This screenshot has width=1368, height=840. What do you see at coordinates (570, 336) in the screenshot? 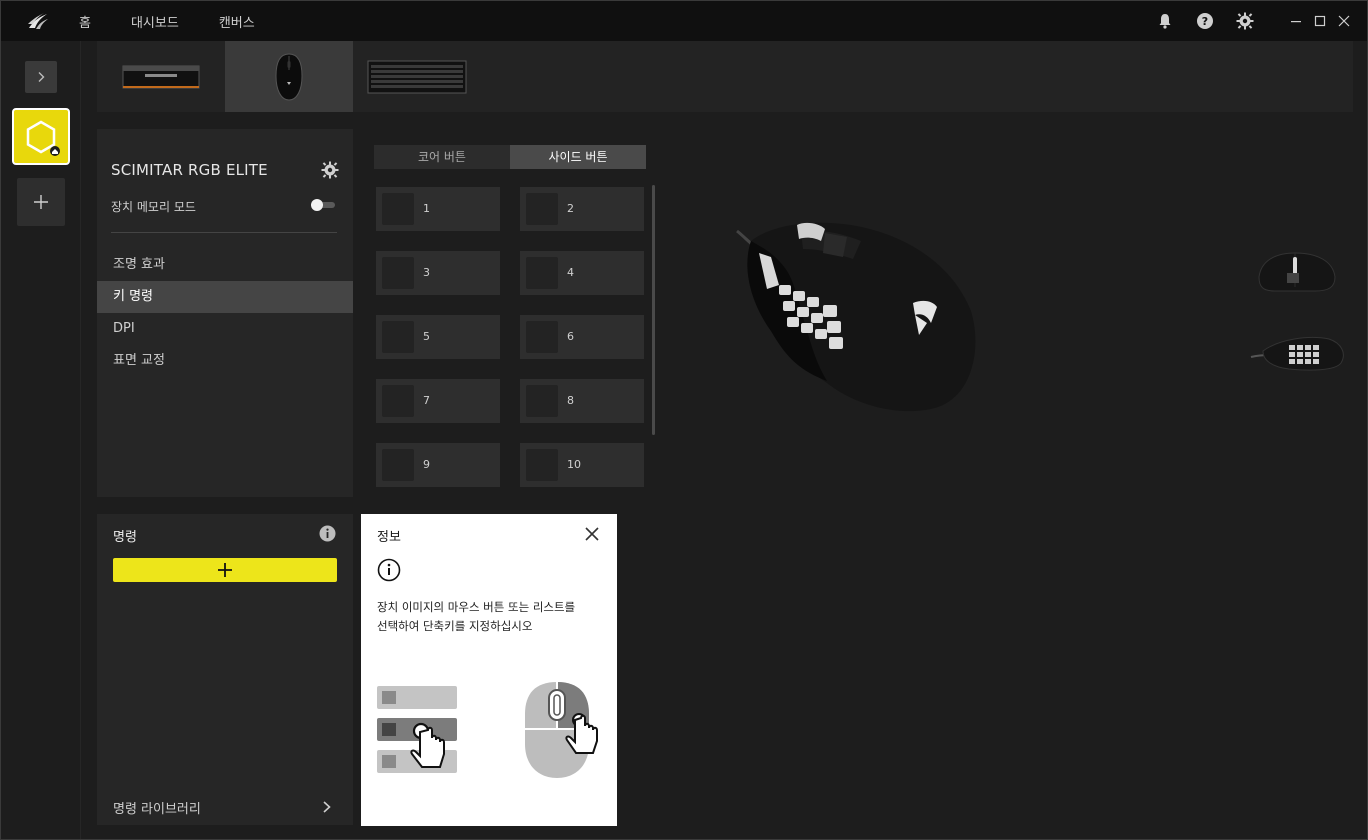
I see `side-button-label: 6` at bounding box center [570, 336].